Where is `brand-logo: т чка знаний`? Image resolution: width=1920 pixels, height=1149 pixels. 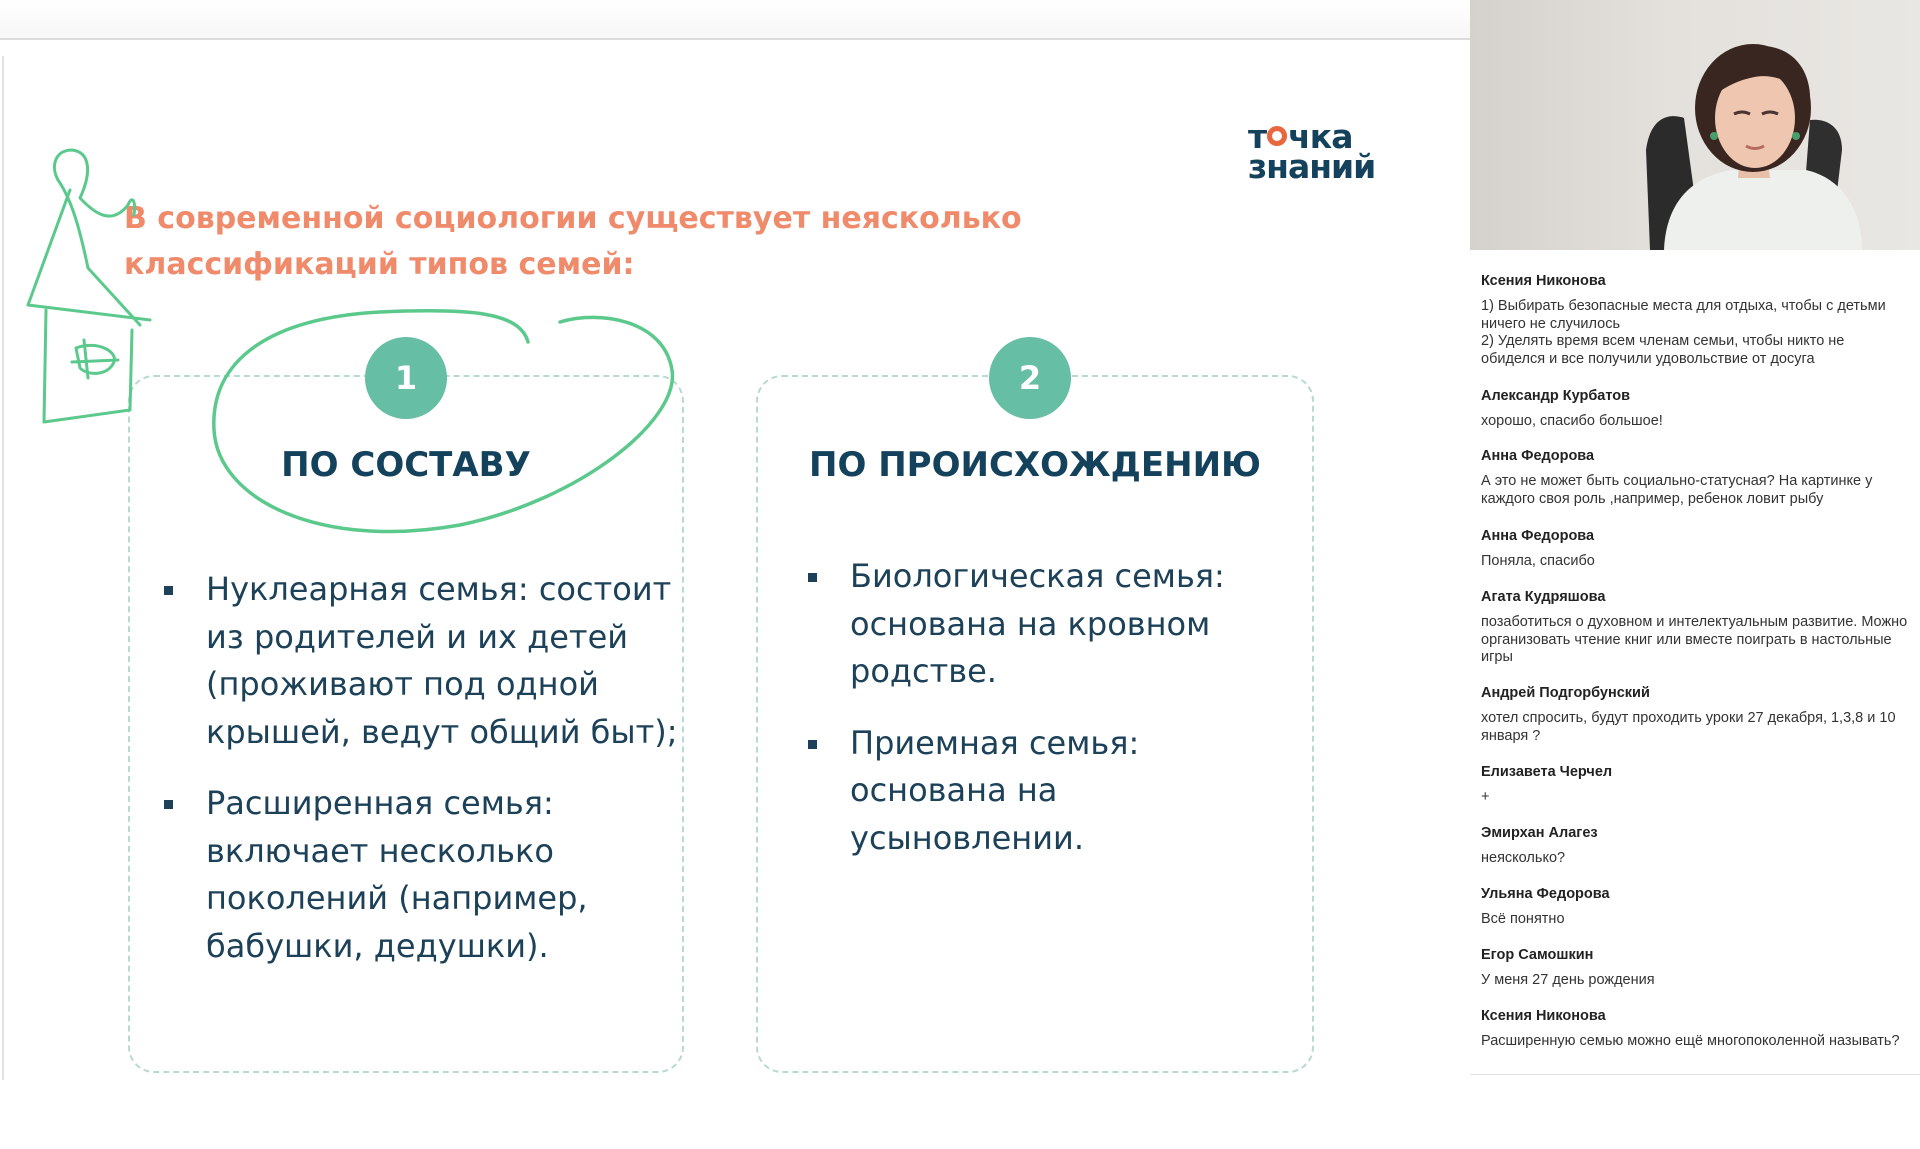
brand-logo: т чка знаний is located at coordinates (1312, 151).